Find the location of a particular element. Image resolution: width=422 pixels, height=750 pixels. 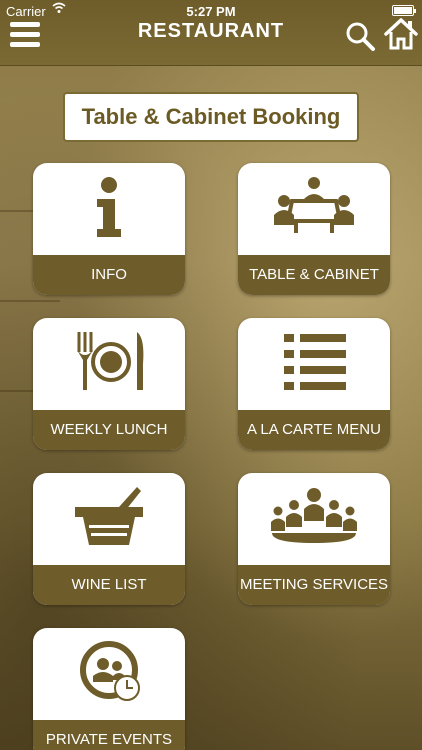

page-banner: Table & Cabinet Booking is located at coordinates (211, 117).